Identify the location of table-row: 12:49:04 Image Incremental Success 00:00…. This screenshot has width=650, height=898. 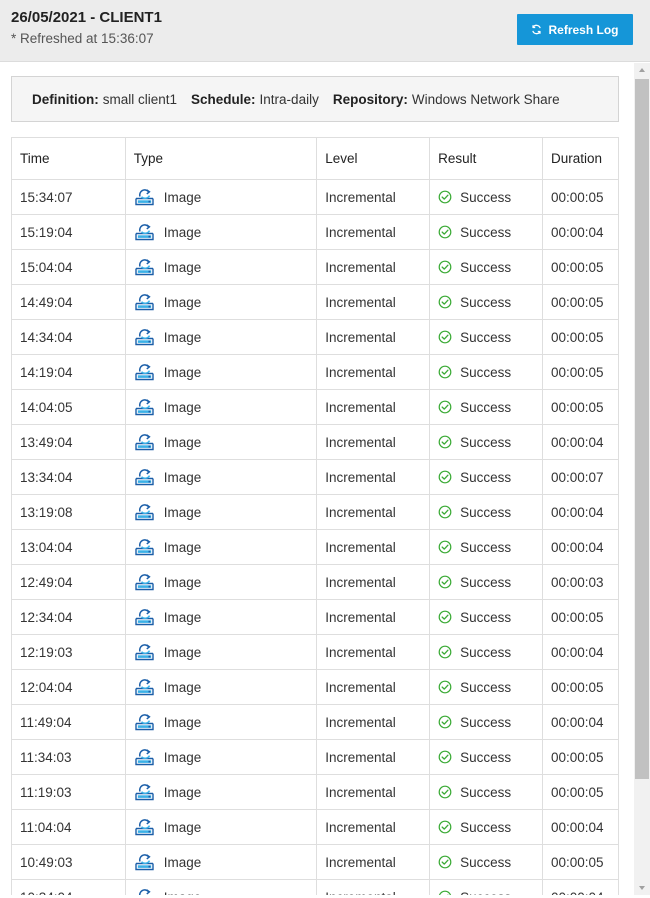
(315, 582).